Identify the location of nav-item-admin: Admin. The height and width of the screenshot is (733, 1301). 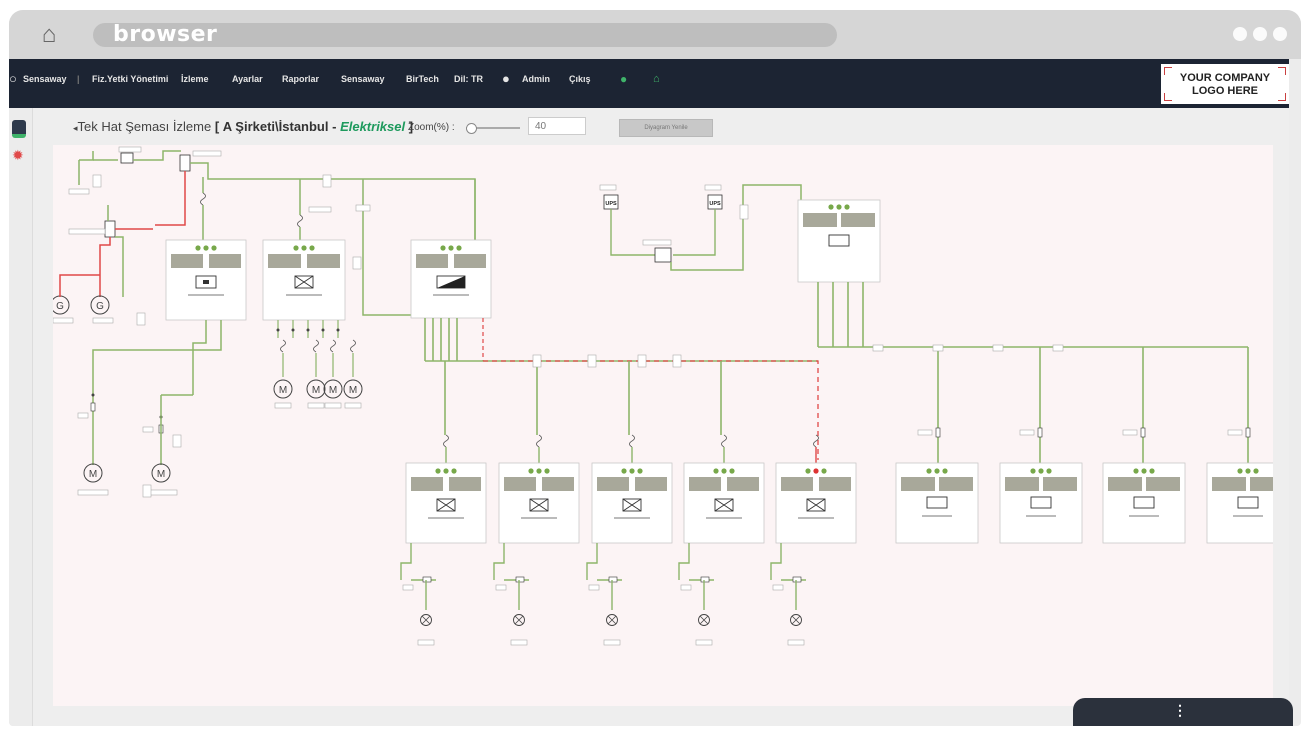
(536, 79).